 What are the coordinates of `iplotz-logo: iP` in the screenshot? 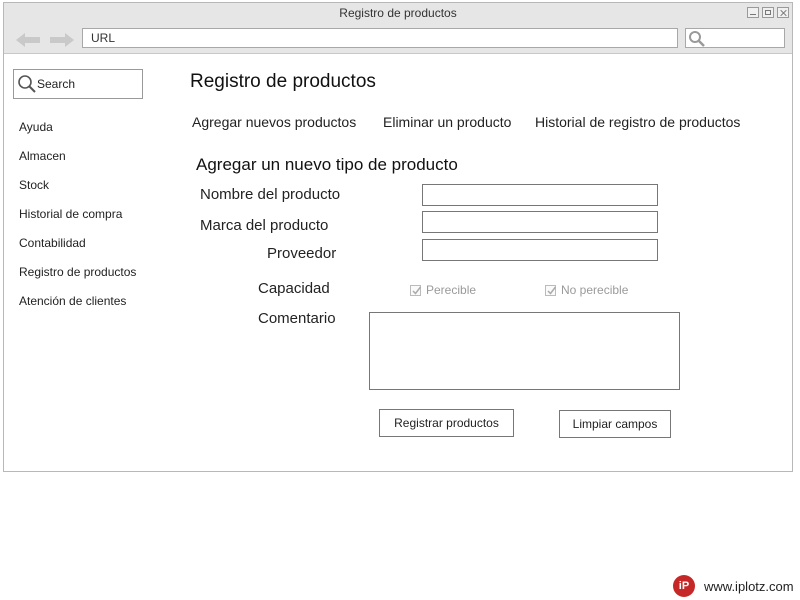 It's located at (684, 586).